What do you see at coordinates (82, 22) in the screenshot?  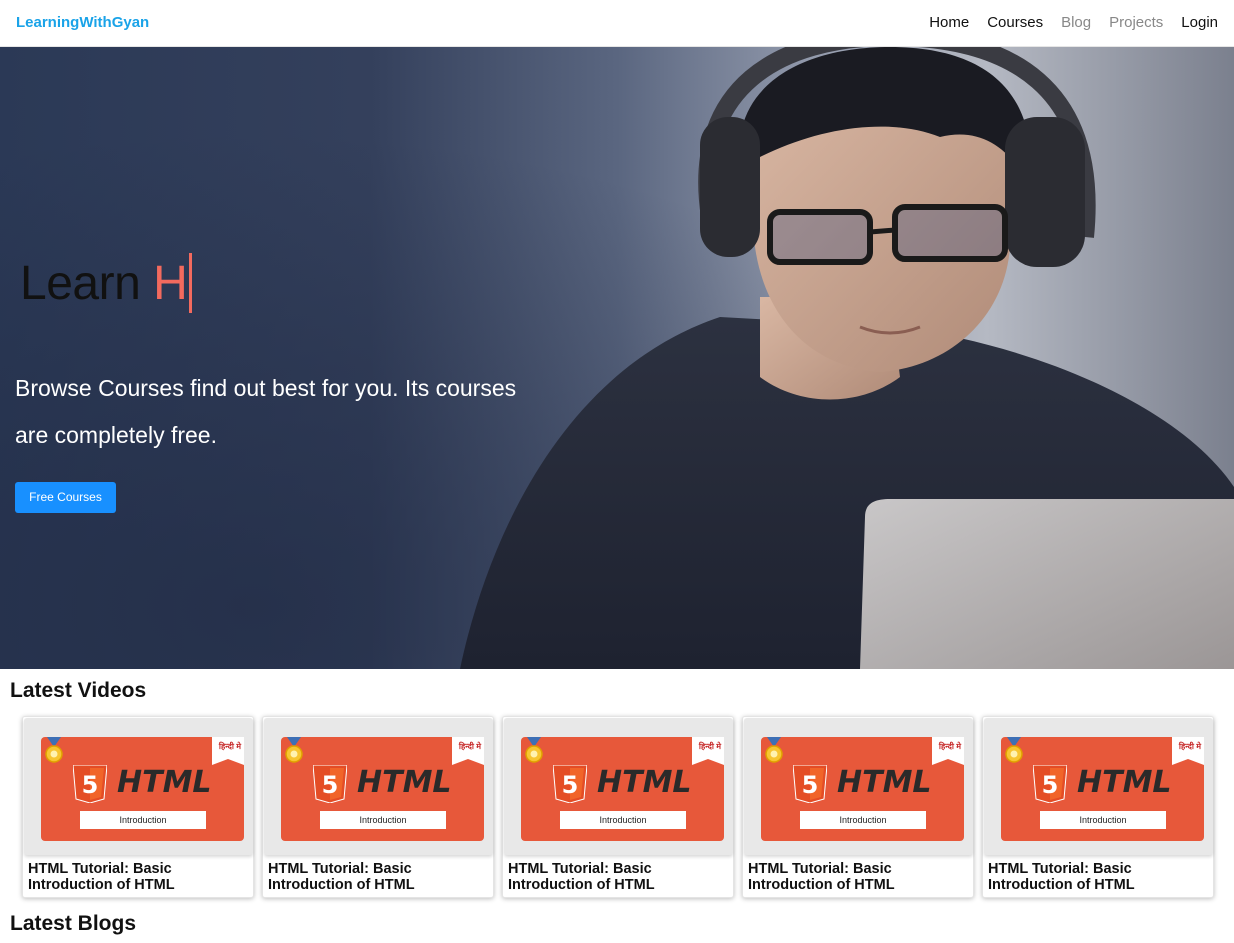 I see `brand-logo: LearningWithGyan` at bounding box center [82, 22].